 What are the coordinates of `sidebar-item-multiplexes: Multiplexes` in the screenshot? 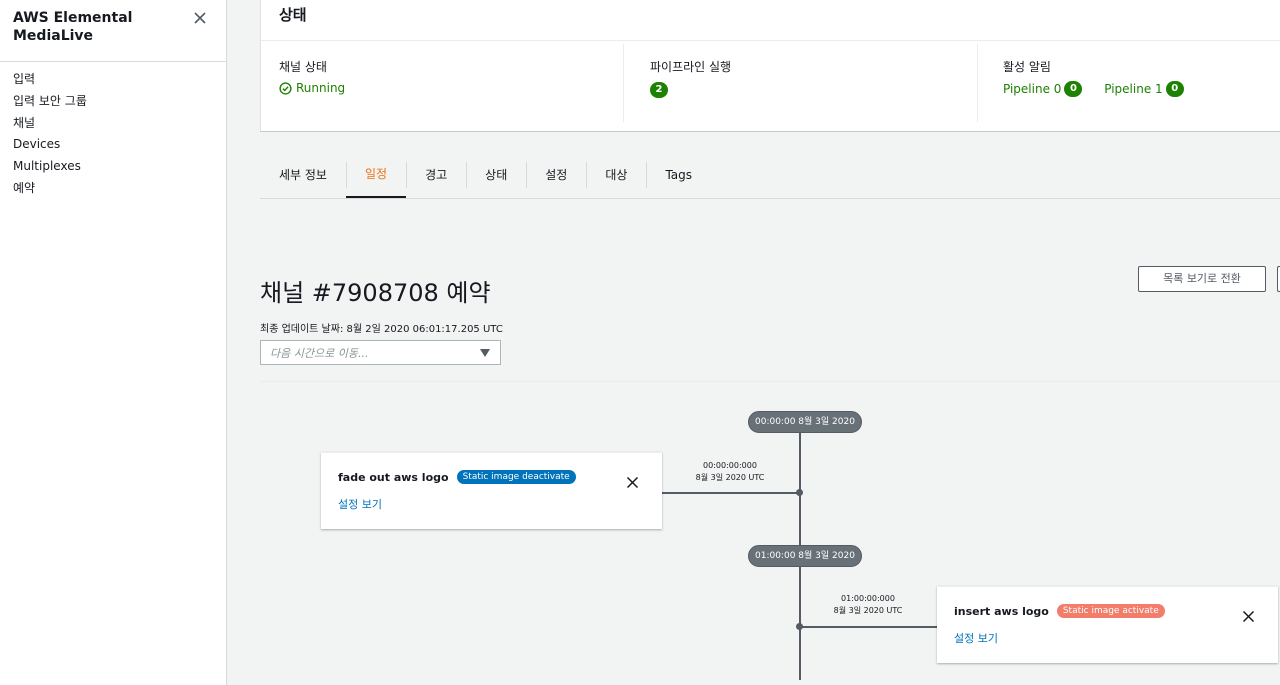 It's located at (50, 167).